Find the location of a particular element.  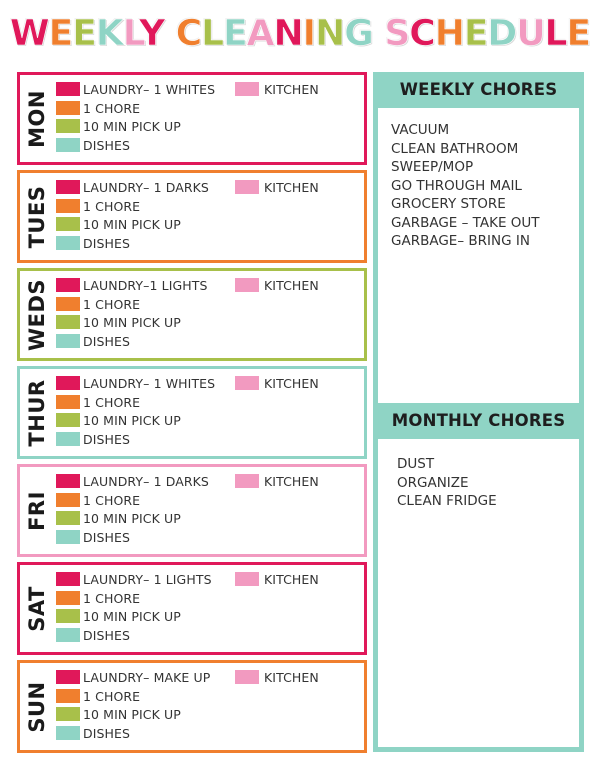

laundry-task: LAUNDRY–1 LIGHTS is located at coordinates (132, 285).